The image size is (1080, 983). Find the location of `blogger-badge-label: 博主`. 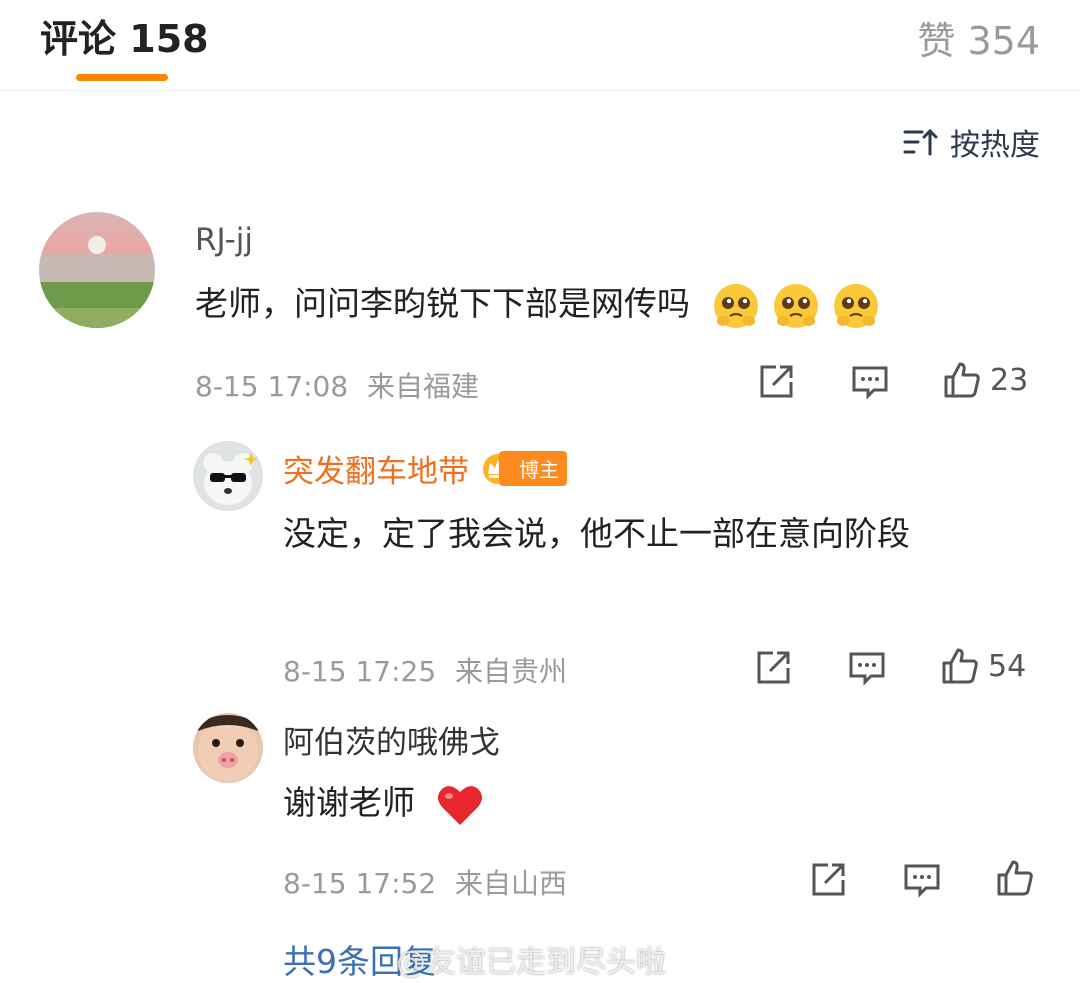

blogger-badge-label: 博主 is located at coordinates (533, 468).